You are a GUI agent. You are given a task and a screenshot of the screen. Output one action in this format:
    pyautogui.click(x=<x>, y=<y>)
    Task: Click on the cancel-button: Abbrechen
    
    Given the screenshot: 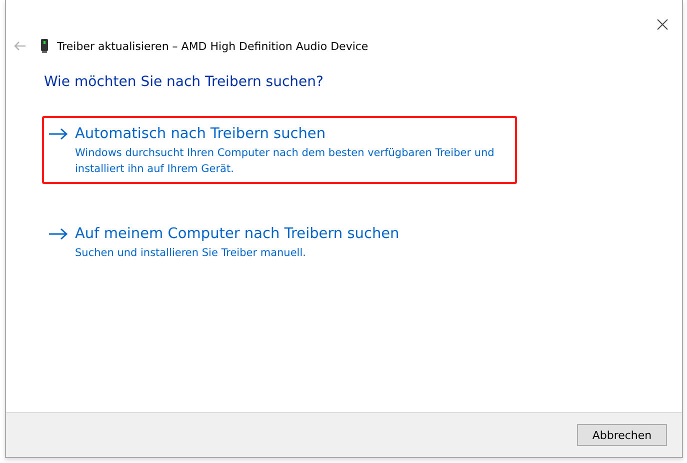 What is the action you would take?
    pyautogui.click(x=622, y=435)
    